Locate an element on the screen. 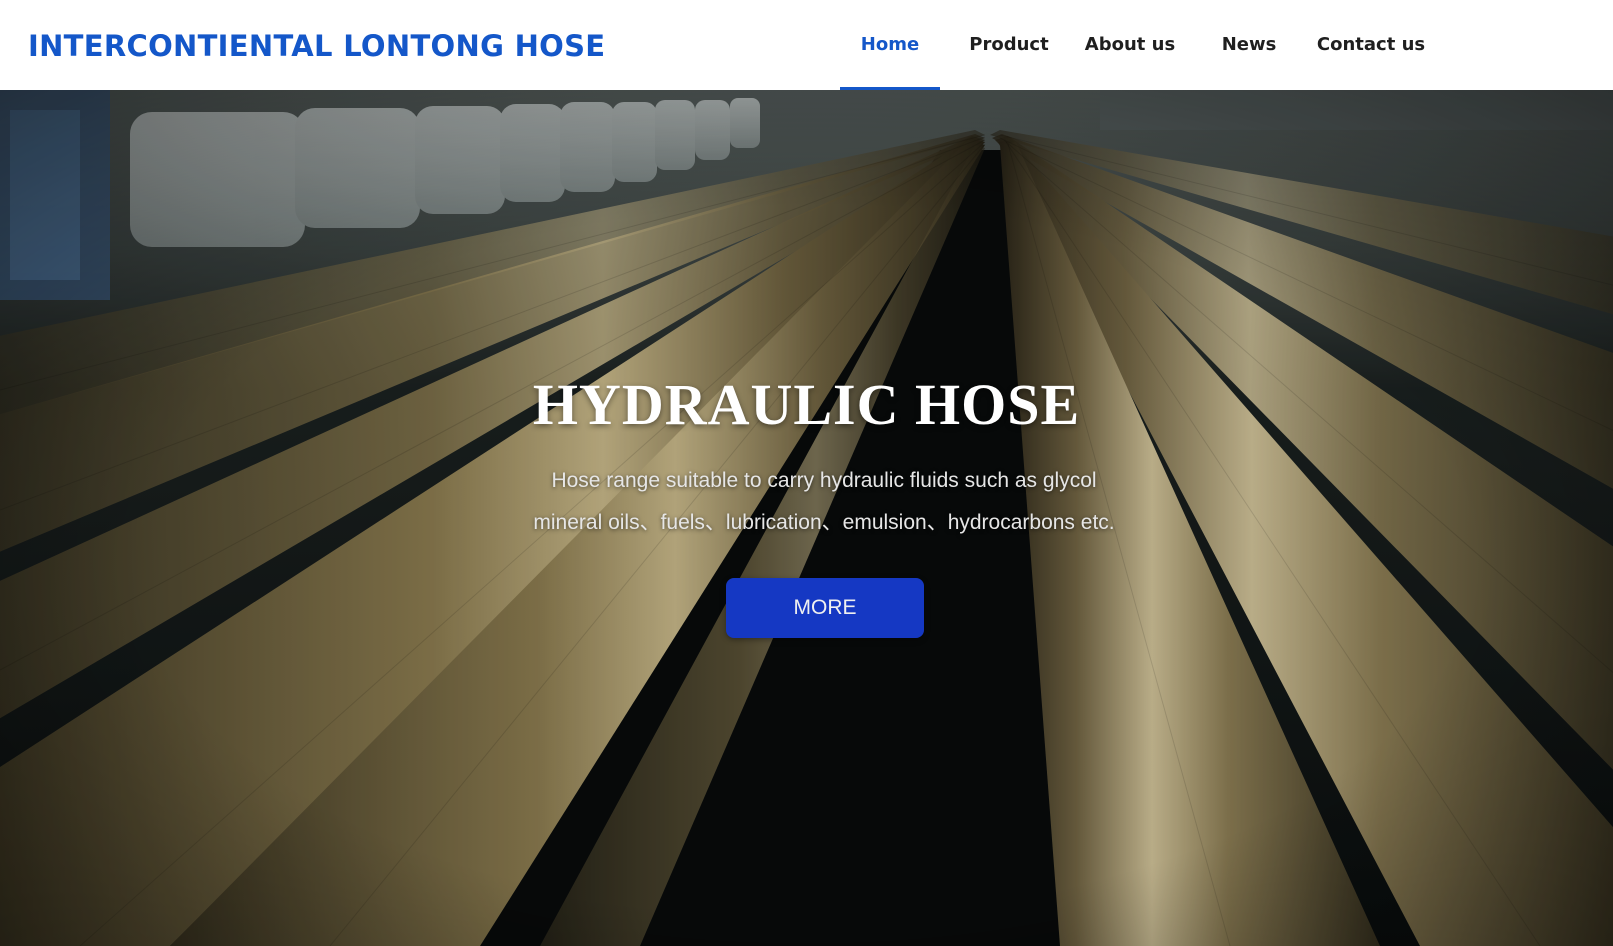 The height and width of the screenshot is (946, 1613). nav-item-label: Product is located at coordinates (1009, 44).